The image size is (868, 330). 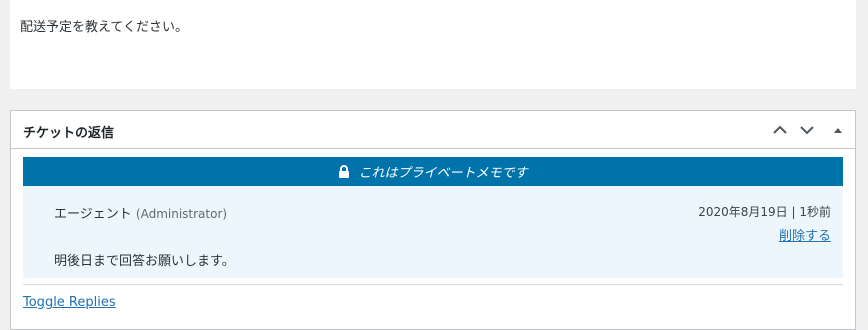 I want to click on metabox-title: チケットの返信, so click(x=69, y=133).